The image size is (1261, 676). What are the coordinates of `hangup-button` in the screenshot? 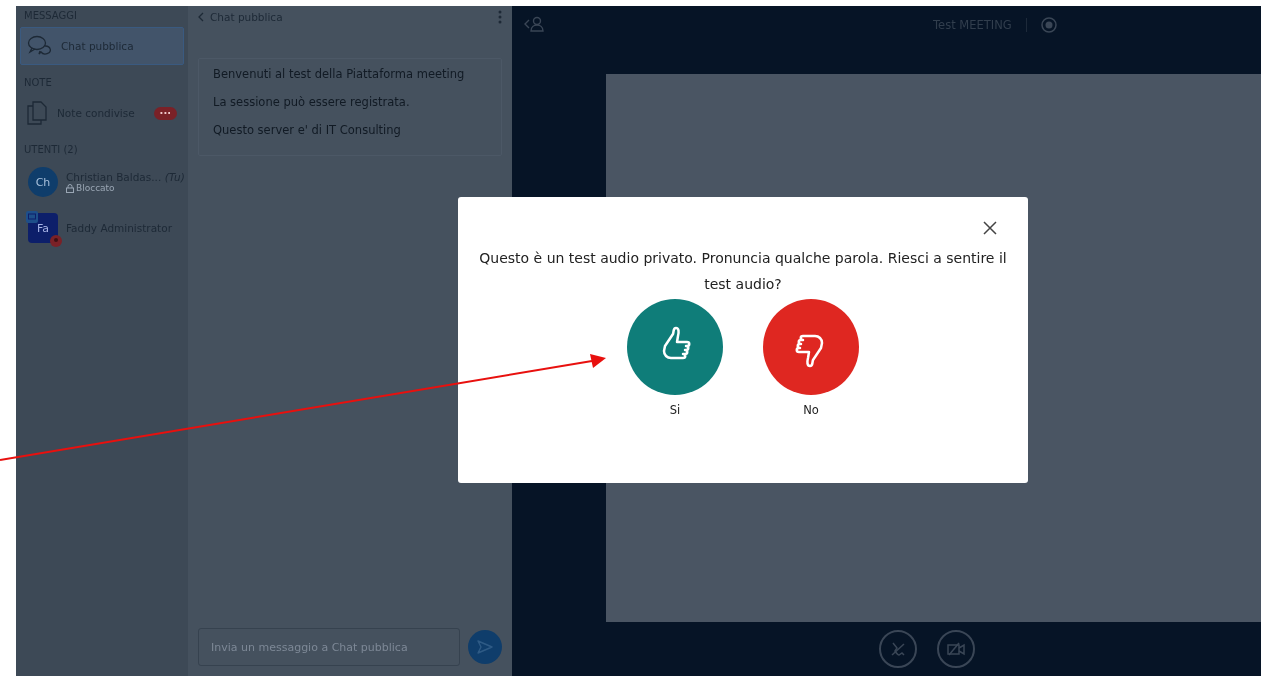 It's located at (897, 649).